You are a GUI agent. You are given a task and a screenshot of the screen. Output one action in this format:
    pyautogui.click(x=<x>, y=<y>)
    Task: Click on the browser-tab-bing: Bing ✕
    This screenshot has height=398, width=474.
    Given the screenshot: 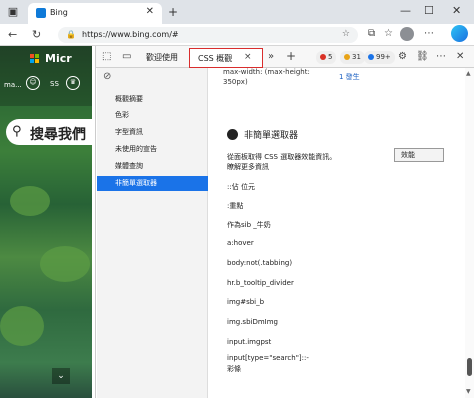 What is the action you would take?
    pyautogui.click(x=95, y=13)
    